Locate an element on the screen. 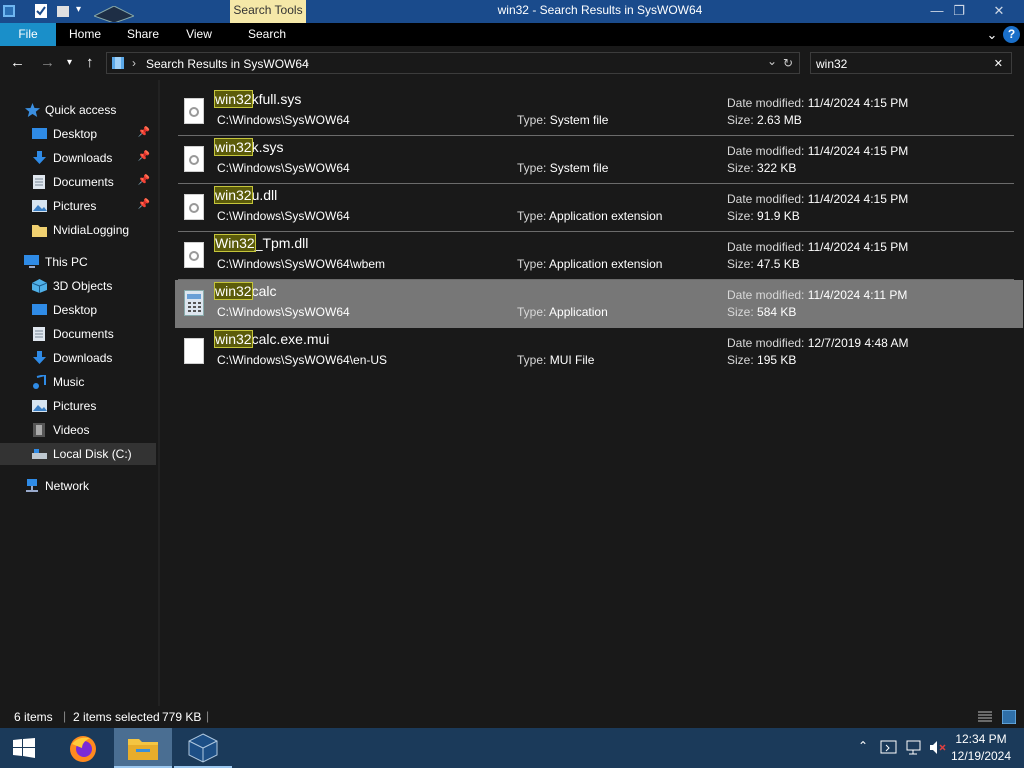 Image resolution: width=1024 pixels, height=768 pixels. mui-file-icon is located at coordinates (194, 351).